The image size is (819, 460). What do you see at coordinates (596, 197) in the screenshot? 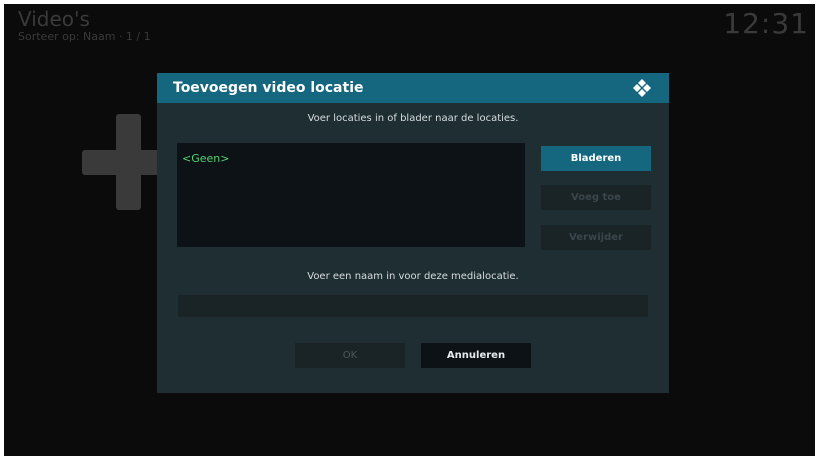
I see `add-path-button: Voeg toe` at bounding box center [596, 197].